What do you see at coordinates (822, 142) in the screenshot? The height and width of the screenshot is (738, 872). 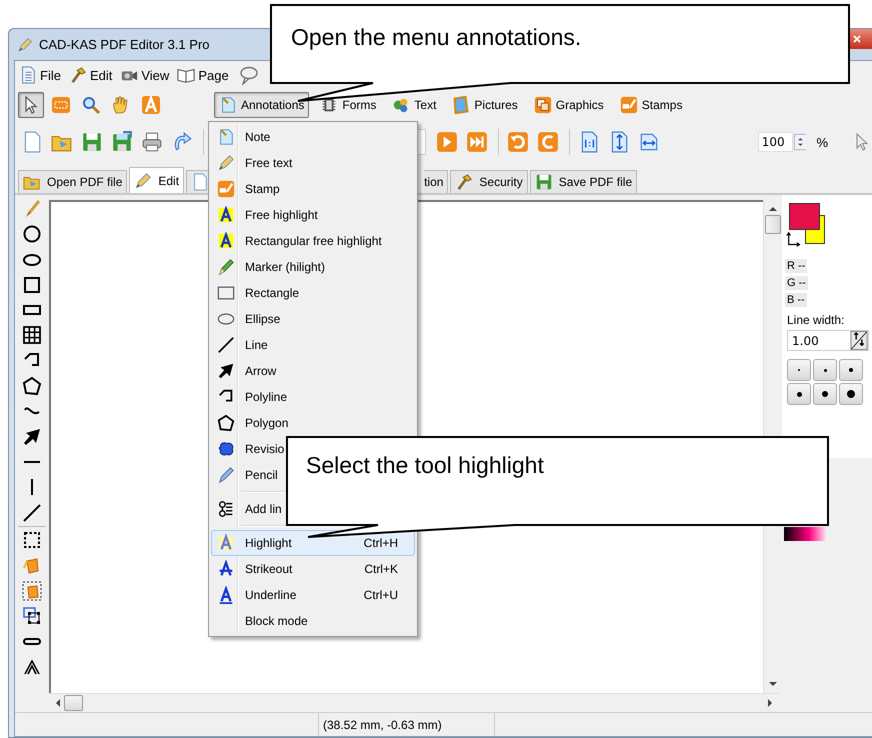 I see `zoom-unit: %` at bounding box center [822, 142].